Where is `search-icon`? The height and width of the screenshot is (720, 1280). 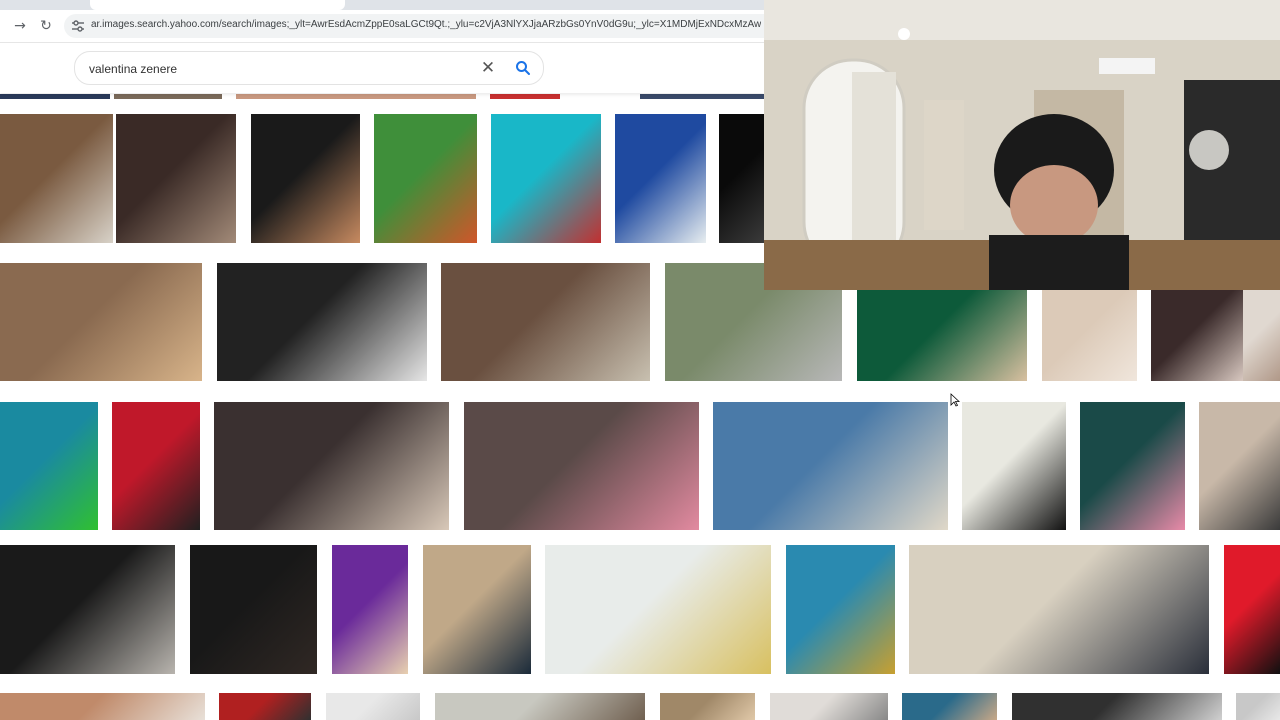 search-icon is located at coordinates (523, 68).